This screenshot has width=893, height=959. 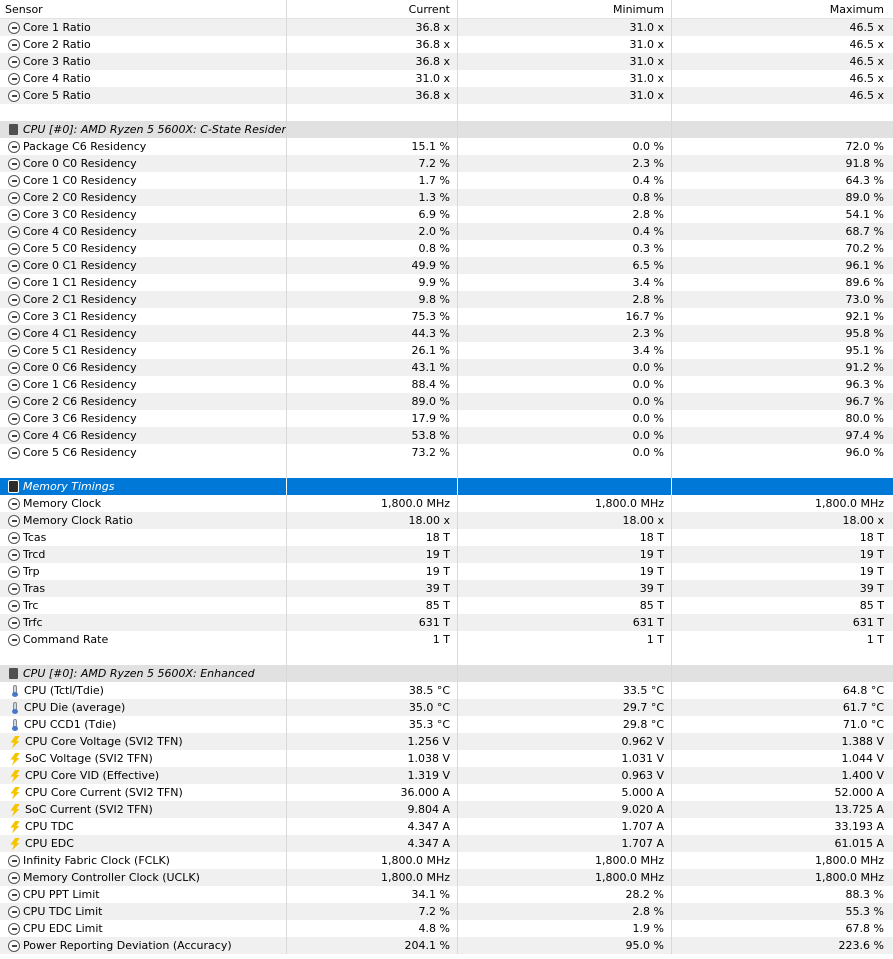 What do you see at coordinates (446, 333) in the screenshot?
I see `sensor-row: Core 4 C1 Residency 44.3 % 2.3 % 95.8 %` at bounding box center [446, 333].